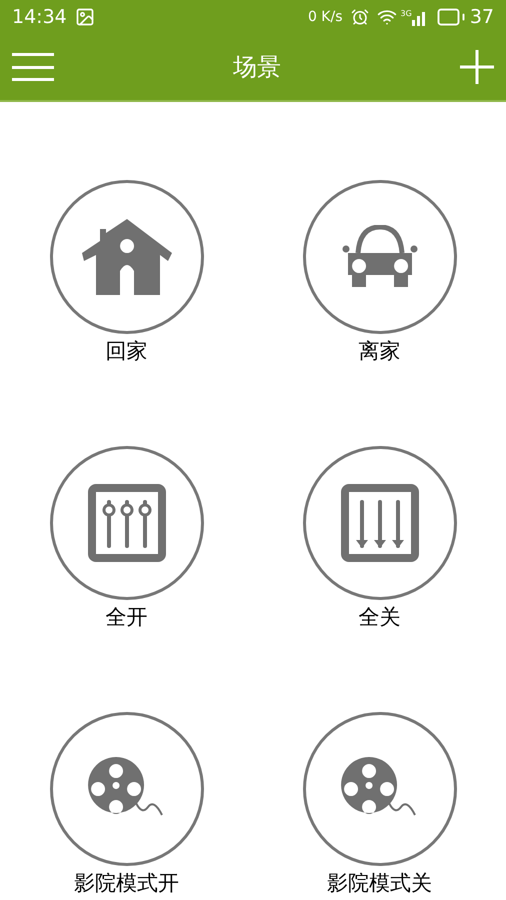 The width and height of the screenshot is (506, 900). I want to click on house-icon, so click(127, 257).